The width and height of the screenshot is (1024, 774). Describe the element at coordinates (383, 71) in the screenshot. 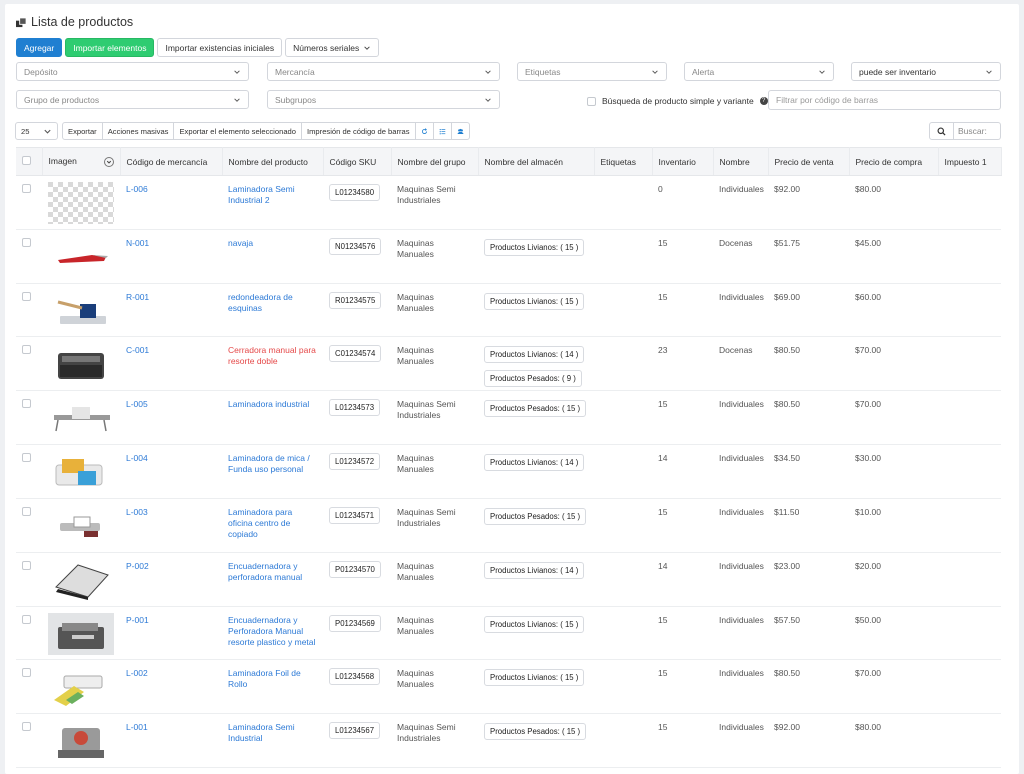

I see `merchandise-select: Mercancía` at that location.